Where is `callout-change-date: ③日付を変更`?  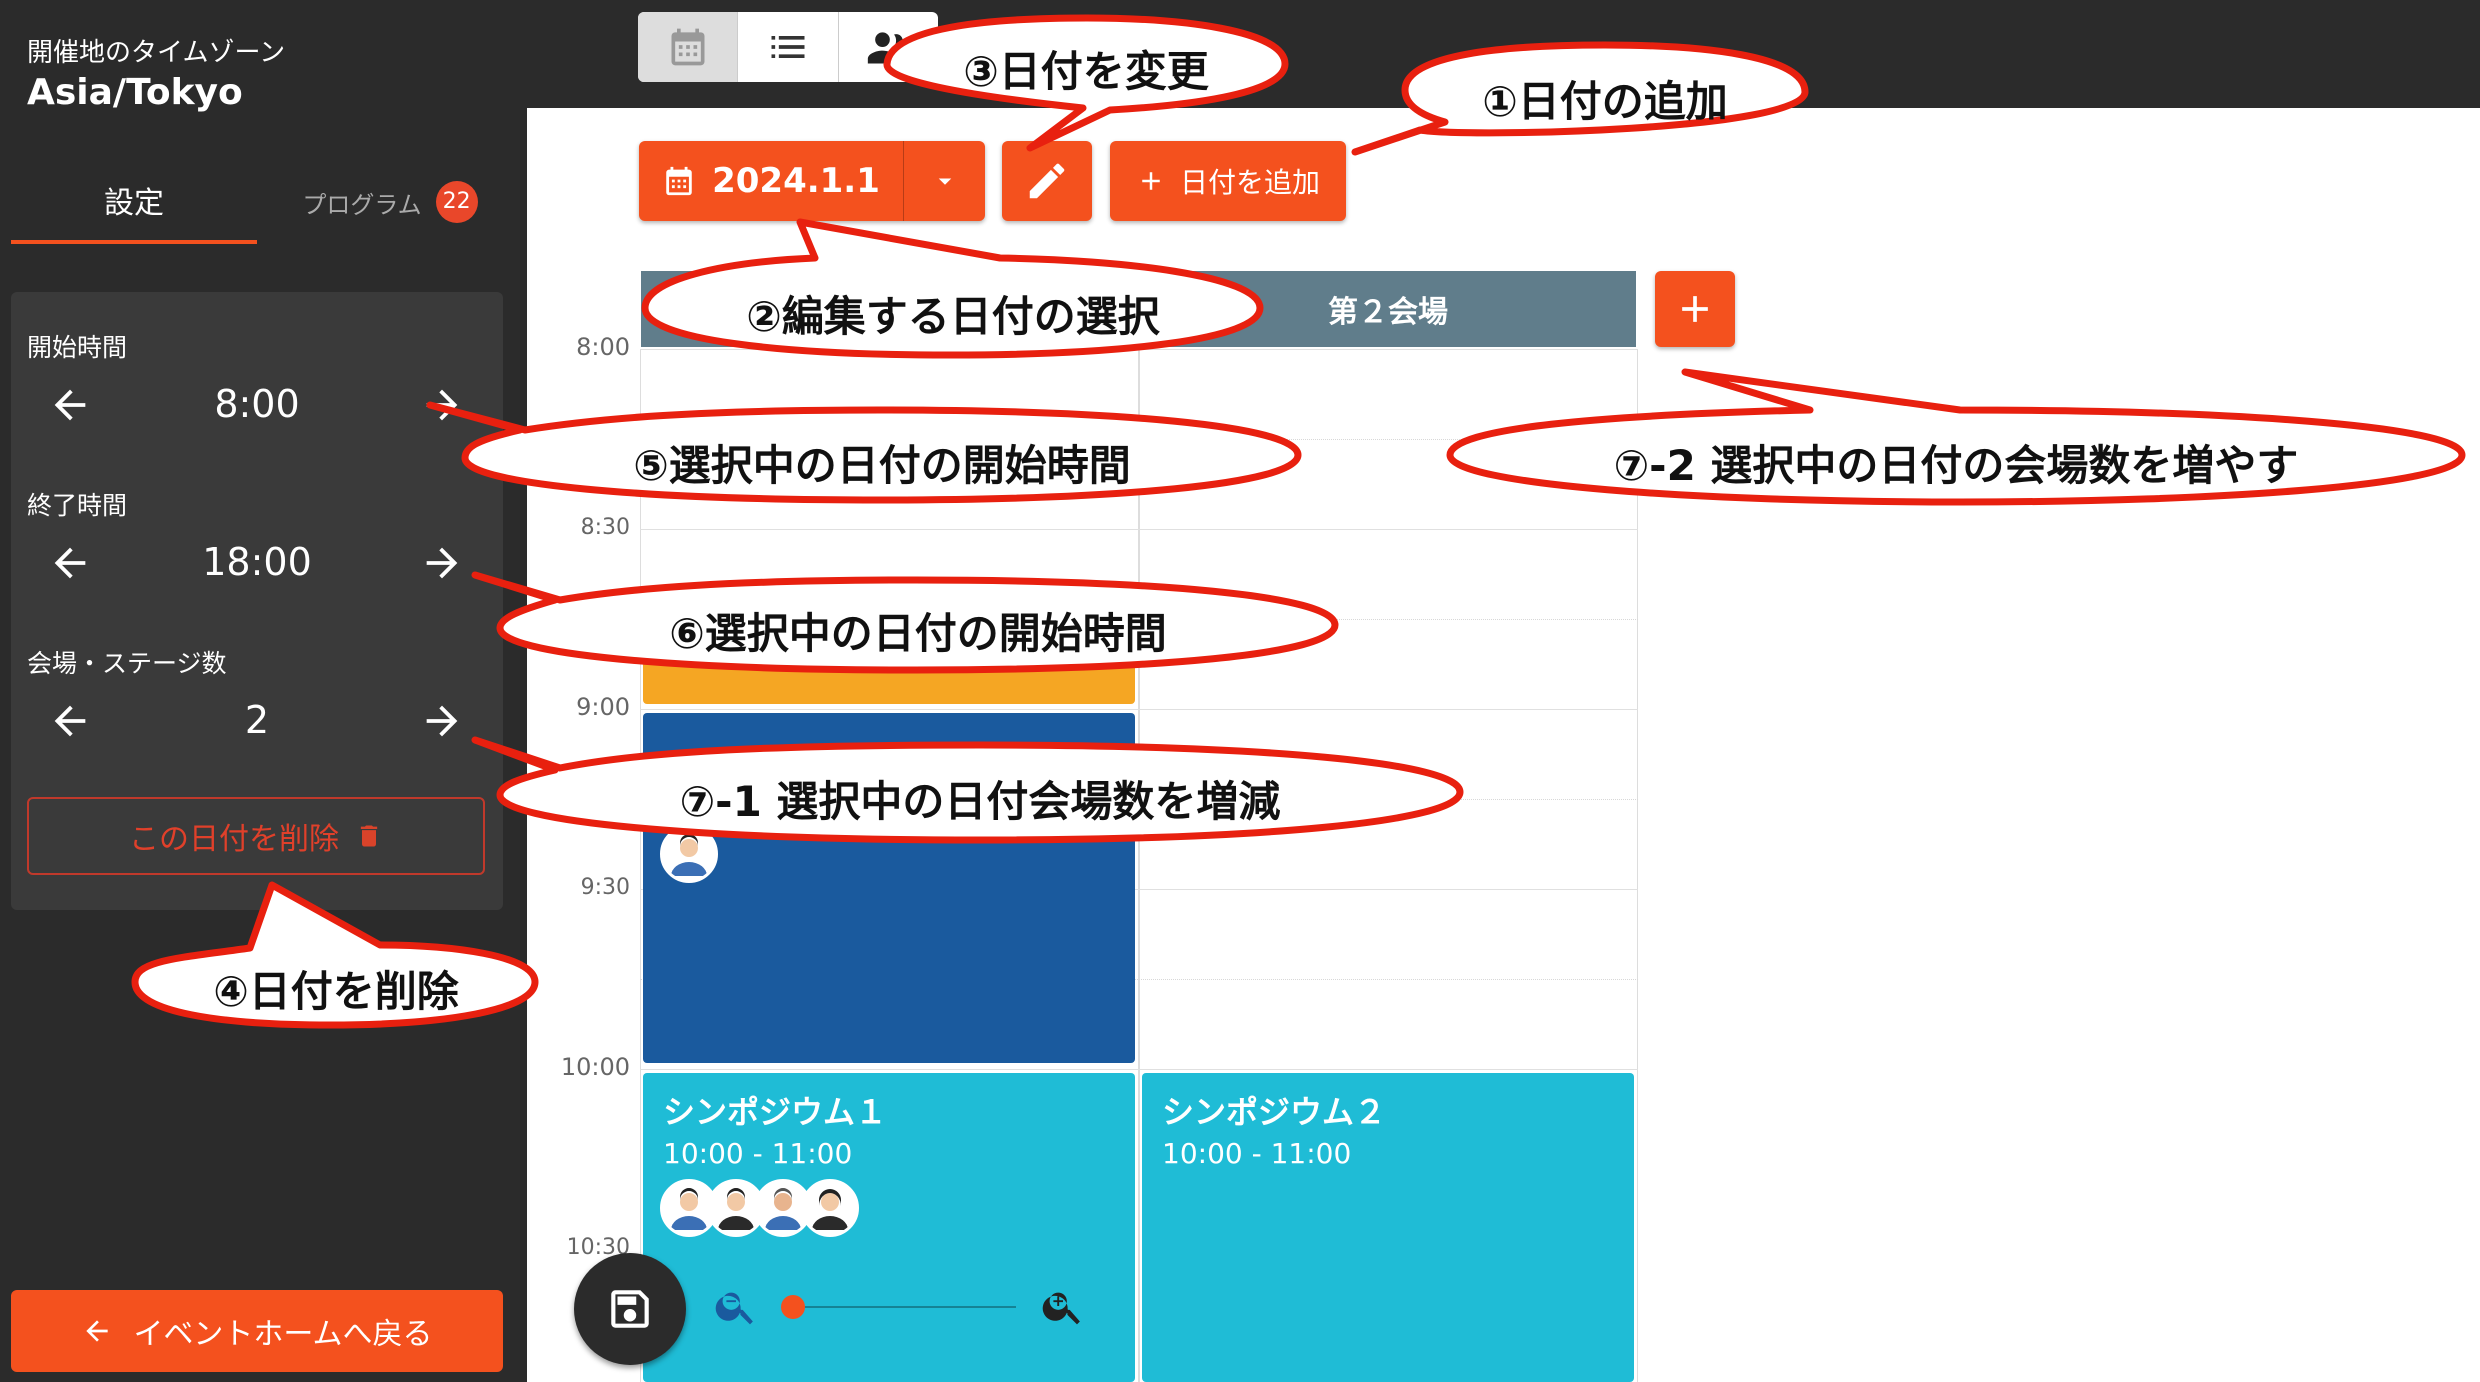
callout-change-date: ③日付を変更 is located at coordinates (1086, 71).